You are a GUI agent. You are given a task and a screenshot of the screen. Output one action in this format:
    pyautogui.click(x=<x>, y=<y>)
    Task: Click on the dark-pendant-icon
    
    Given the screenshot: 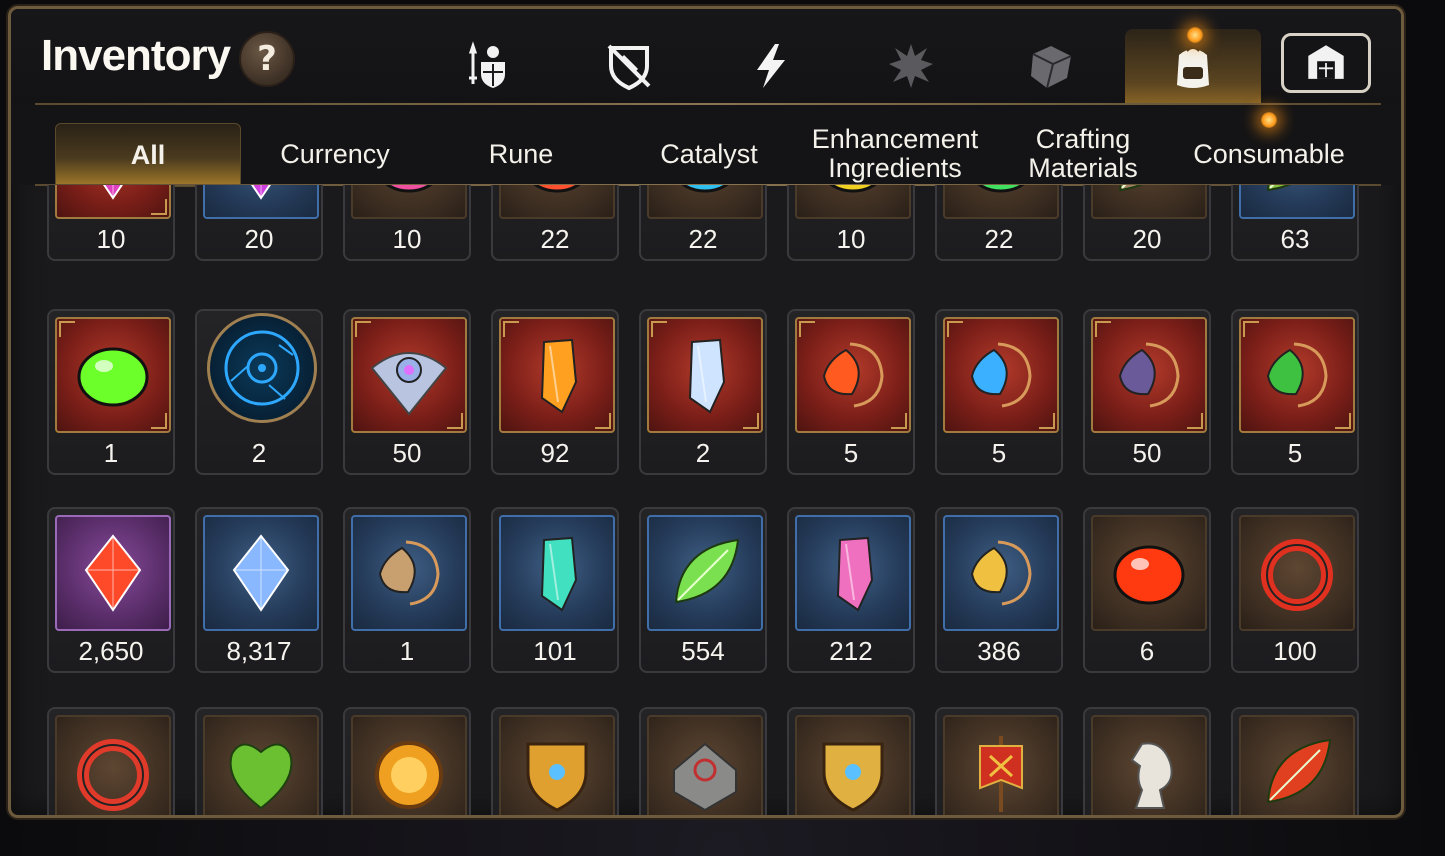 What is the action you would take?
    pyautogui.click(x=1149, y=375)
    